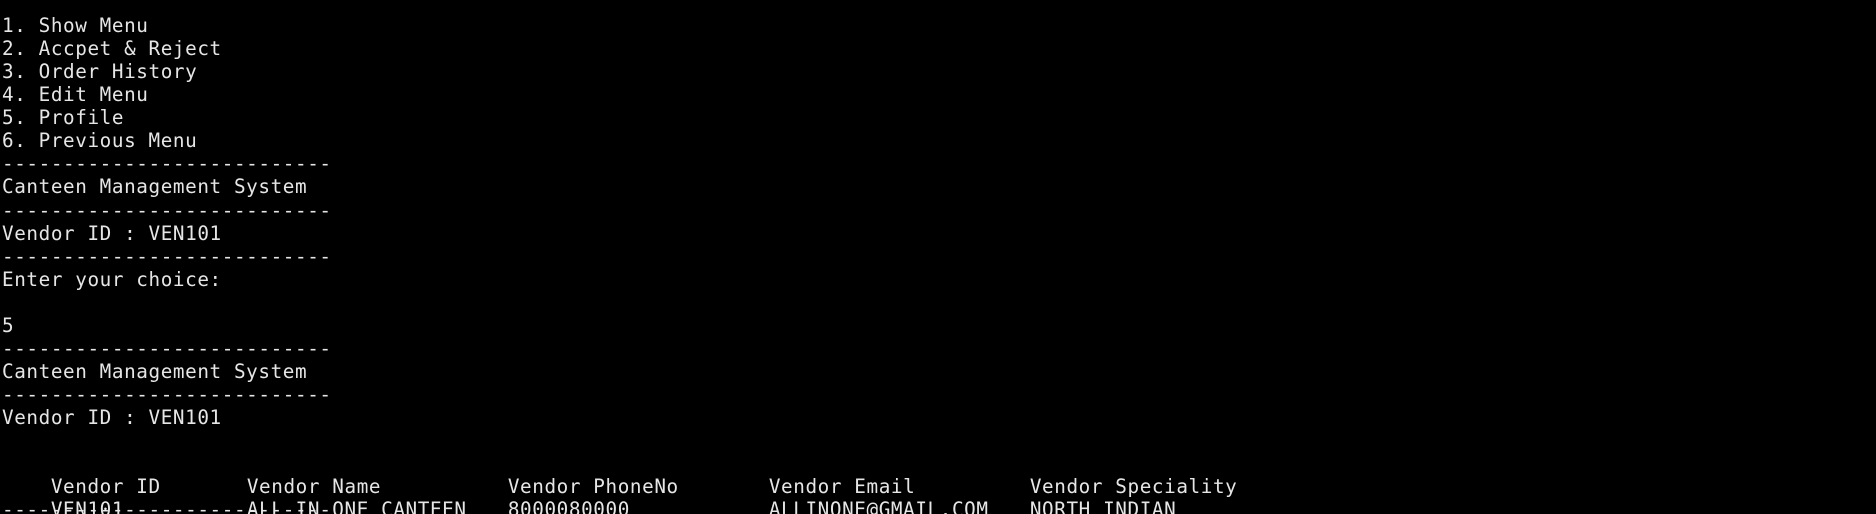 The height and width of the screenshot is (514, 1876). Describe the element at coordinates (112, 49) in the screenshot. I see `menu-item-accept-reject: 2. Accpet & Reject` at that location.